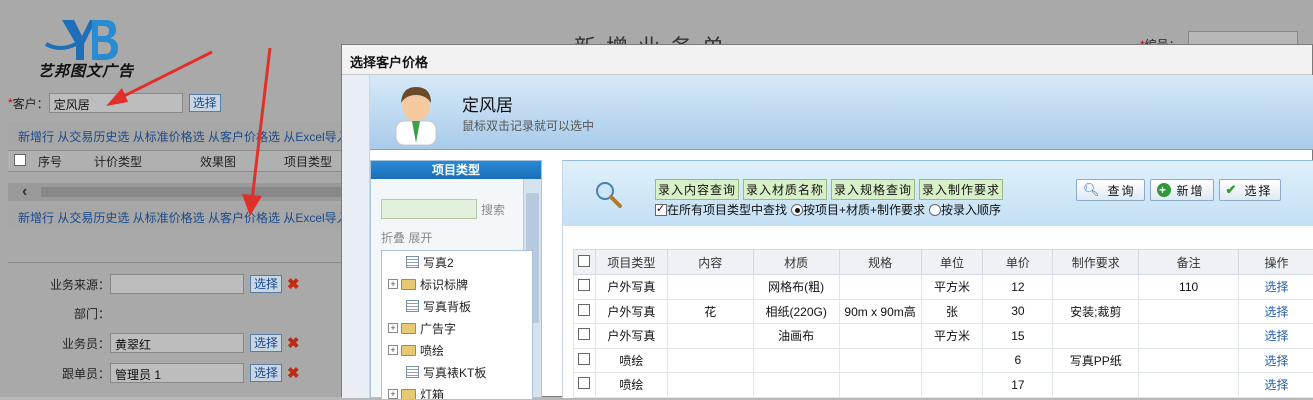  I want to click on select-button: ✔ 选择, so click(1250, 190).